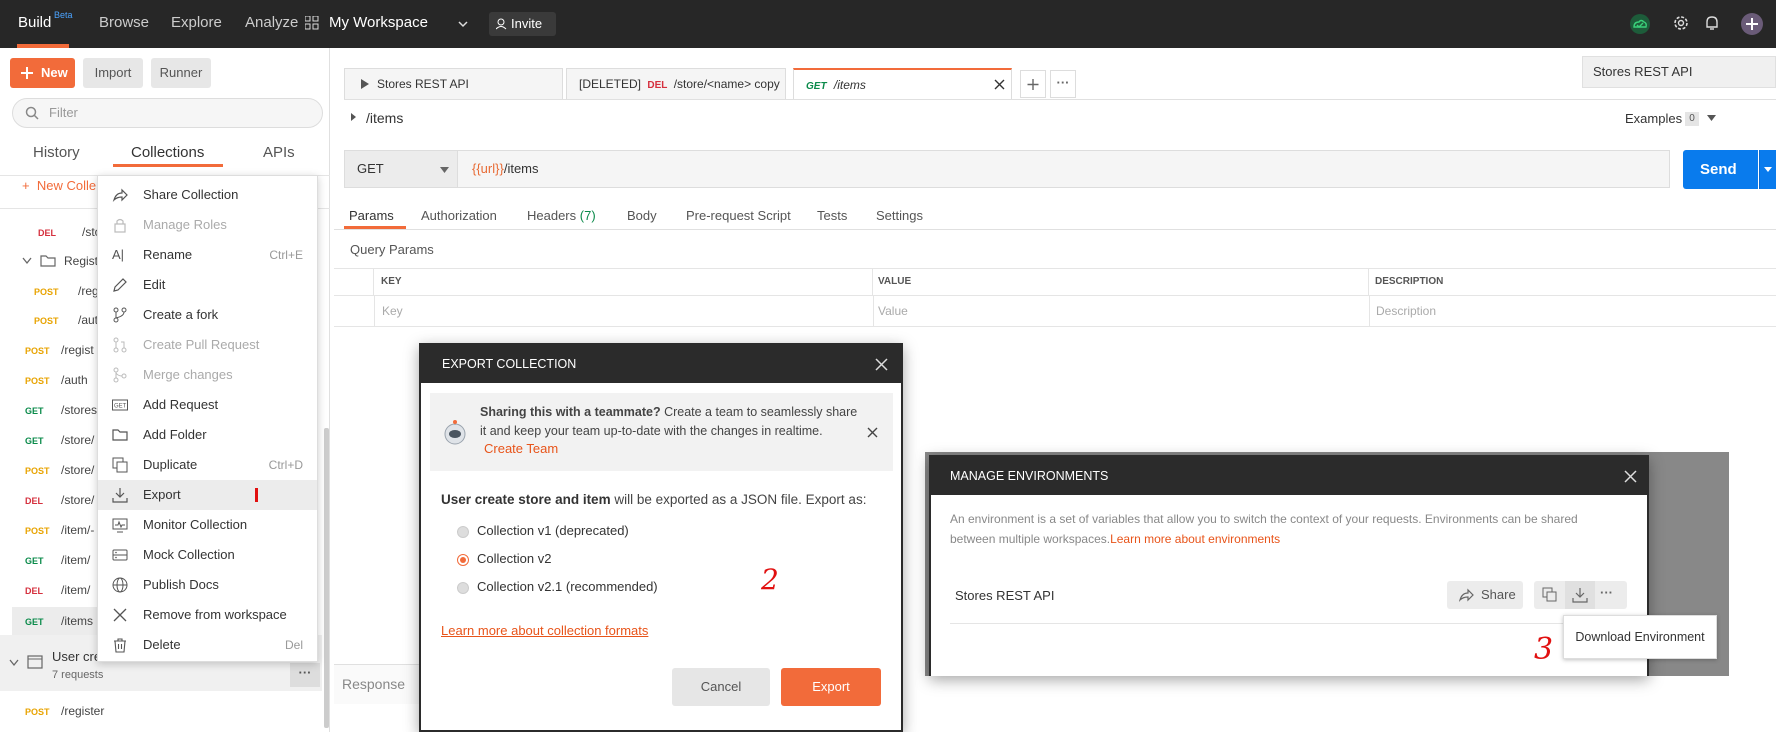 The image size is (1776, 732). I want to click on nav-explore: Explore, so click(196, 22).